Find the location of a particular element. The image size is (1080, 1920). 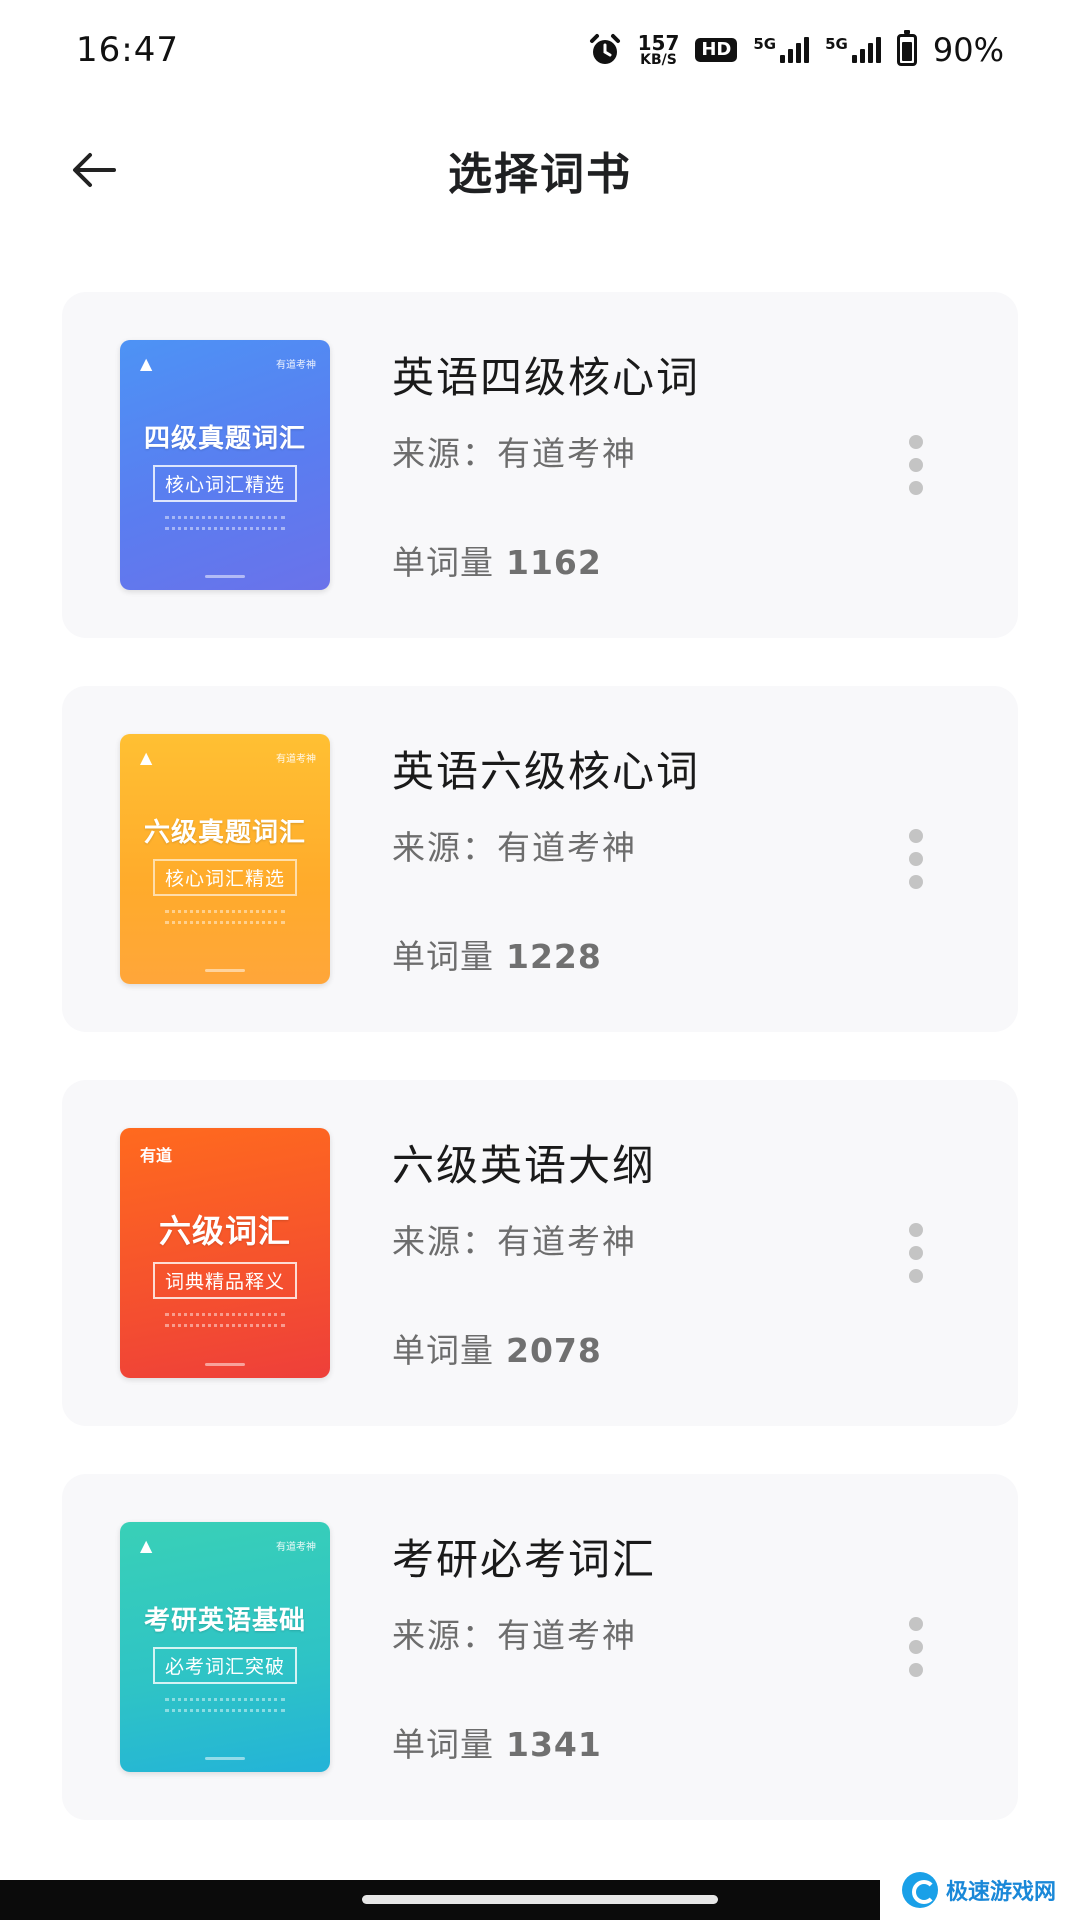

home-indicator is located at coordinates (540, 1899).